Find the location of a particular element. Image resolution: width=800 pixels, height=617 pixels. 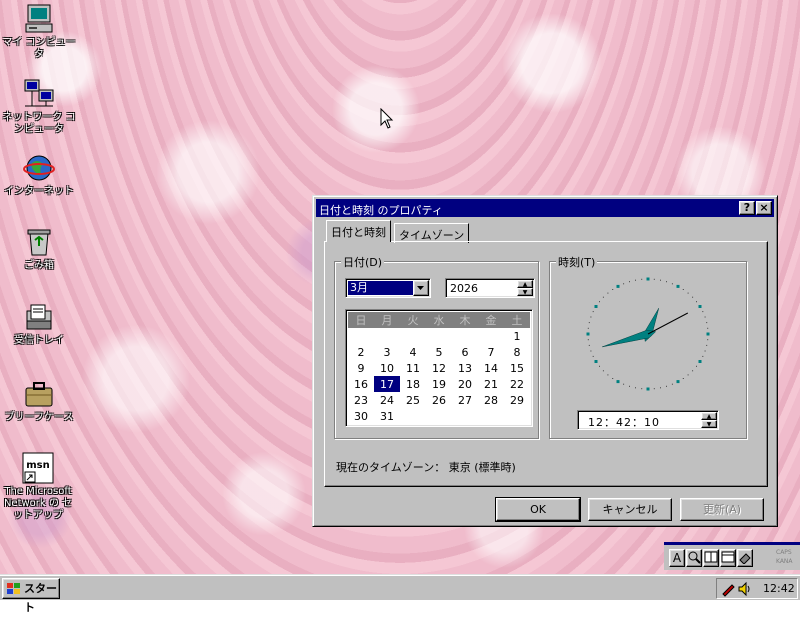

calendar-day: 4 is located at coordinates (413, 352).